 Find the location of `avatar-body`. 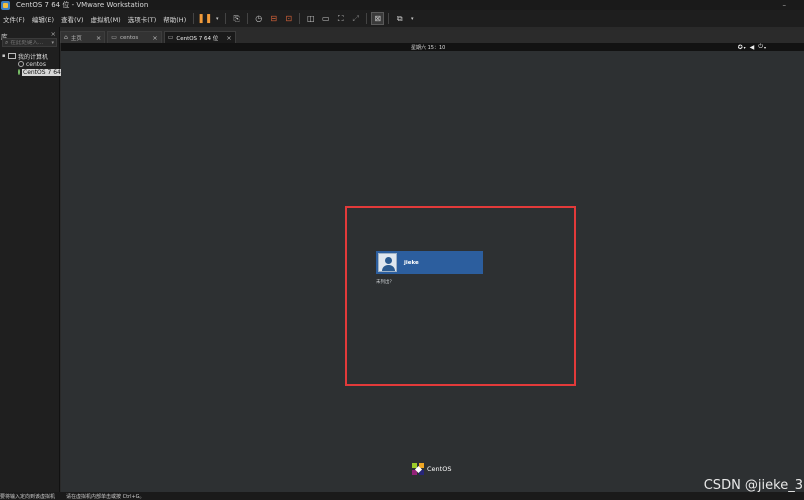

avatar-body is located at coordinates (388, 268).